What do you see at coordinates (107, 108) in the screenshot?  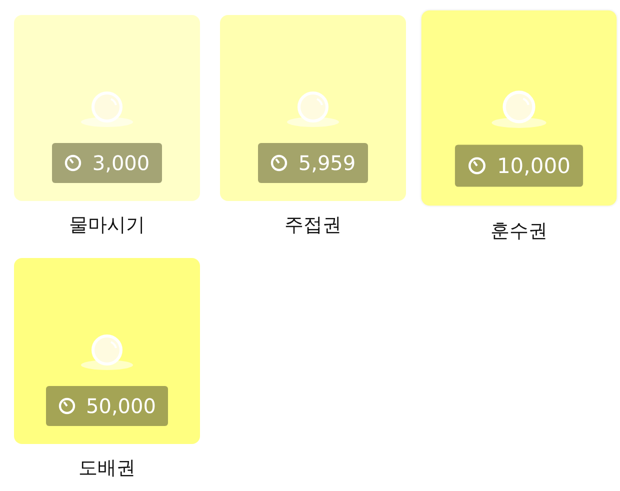 I see `item-card: 3,000` at bounding box center [107, 108].